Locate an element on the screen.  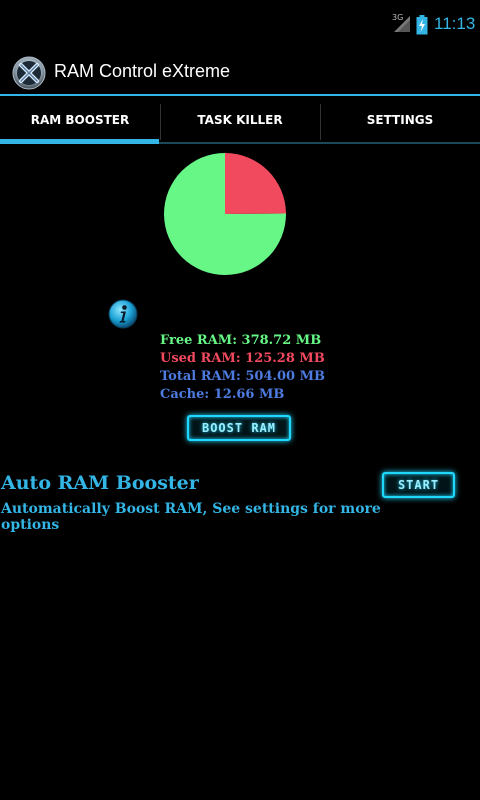
free-ram-label: Free RAM: 378.72 MB is located at coordinates (241, 340).